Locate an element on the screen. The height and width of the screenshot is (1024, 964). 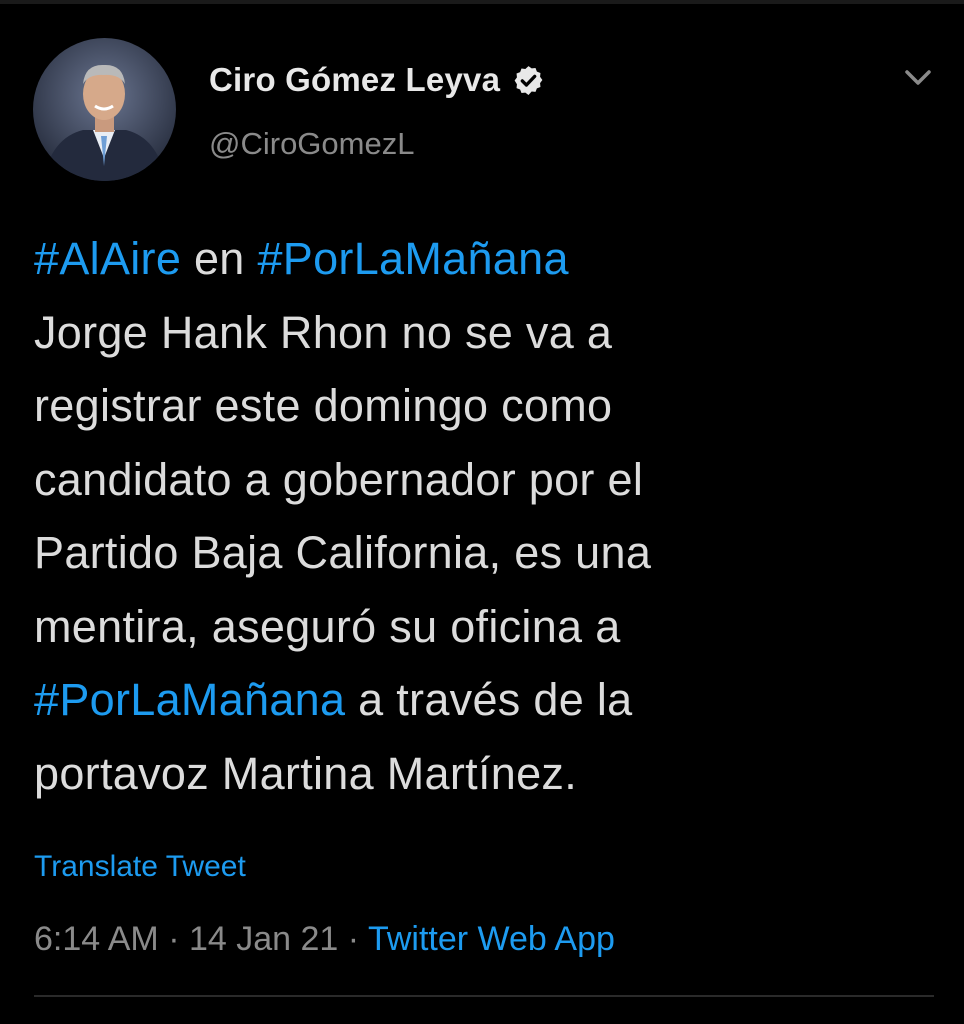
tweet-line: candidato a gobernador por el is located at coordinates (484, 480).